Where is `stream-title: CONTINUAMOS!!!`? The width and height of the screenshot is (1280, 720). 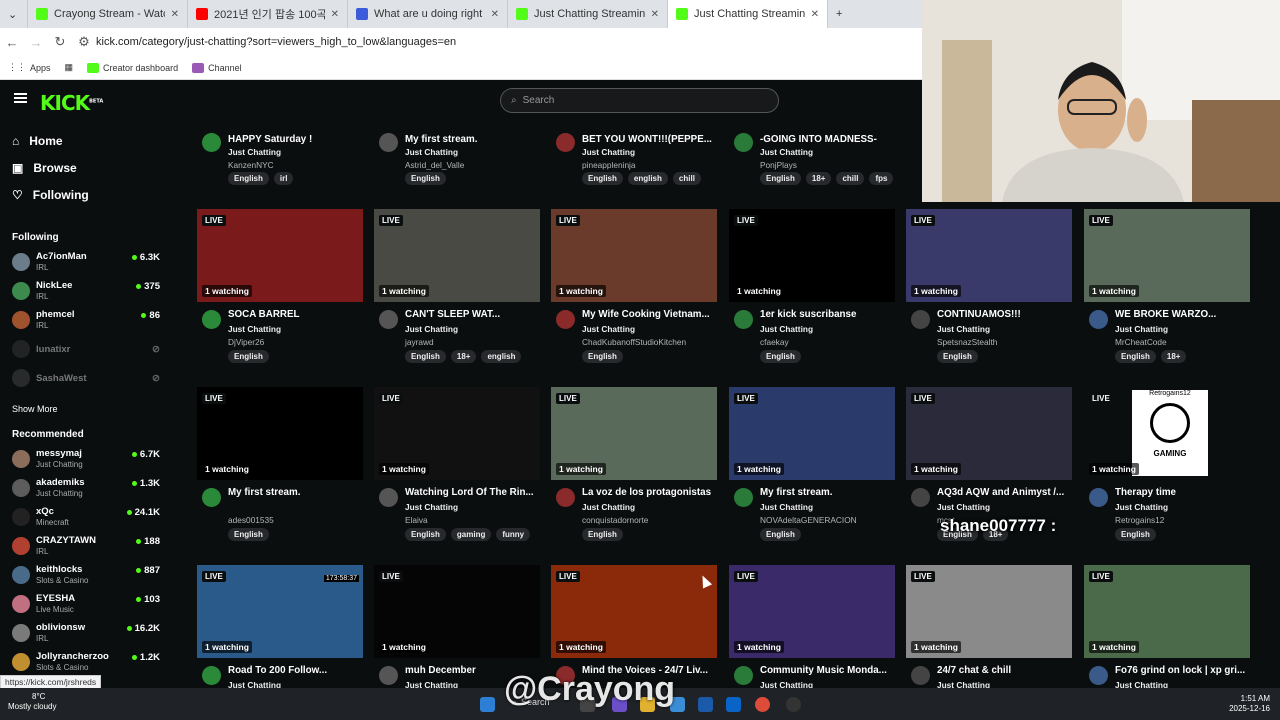 stream-title: CONTINUAMOS!!! is located at coordinates (1004, 314).